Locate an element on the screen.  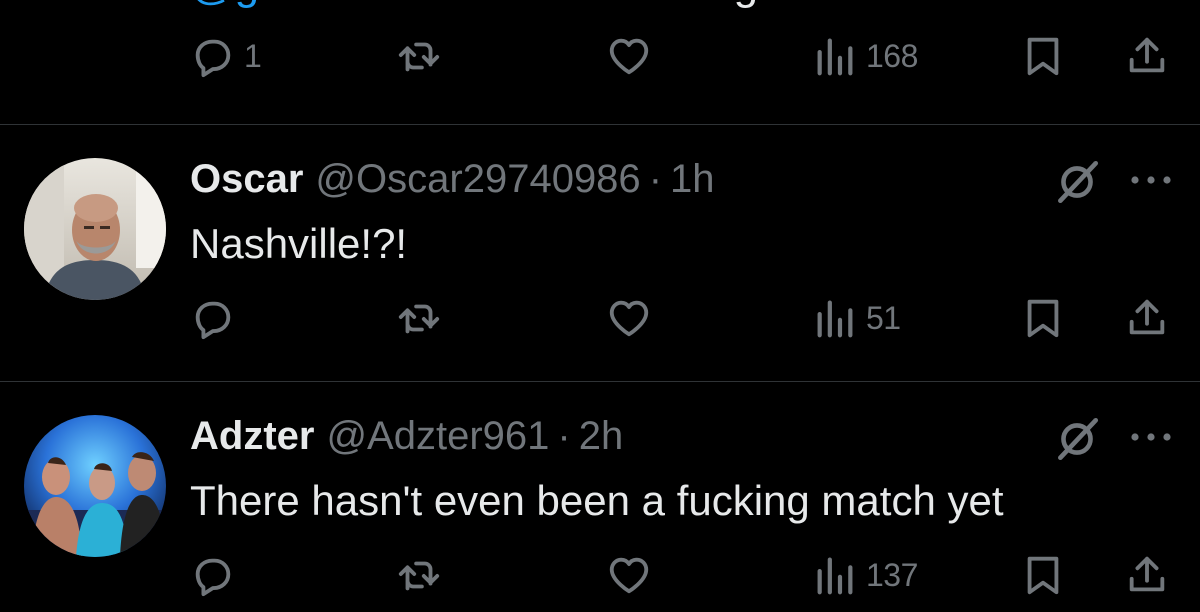
mention-link: @grok is located at coordinates (255, 4).